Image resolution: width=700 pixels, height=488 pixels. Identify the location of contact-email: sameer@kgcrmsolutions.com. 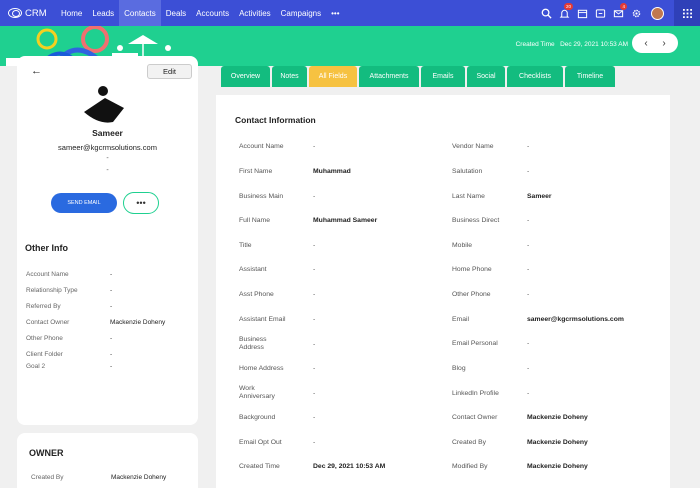
(107, 147).